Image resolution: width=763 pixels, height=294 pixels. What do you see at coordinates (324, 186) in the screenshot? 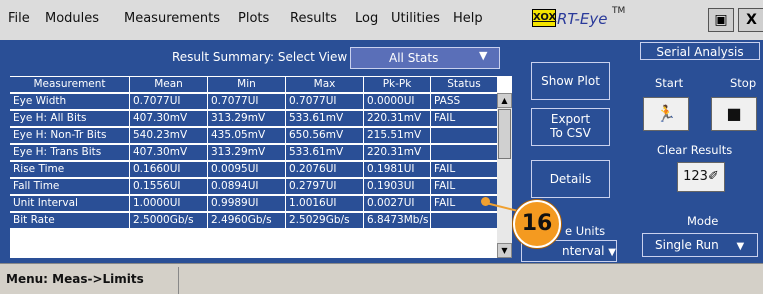
I see `cell-max: 0.2797UI` at bounding box center [324, 186].